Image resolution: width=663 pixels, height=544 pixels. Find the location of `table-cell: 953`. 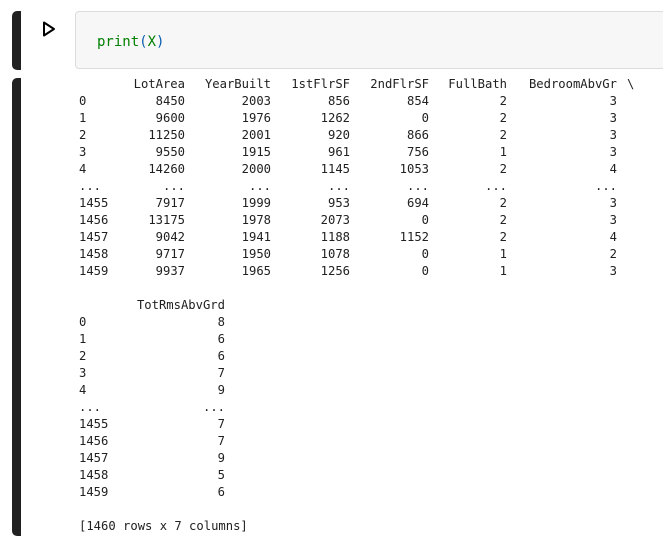

table-cell: 953 is located at coordinates (338, 203).